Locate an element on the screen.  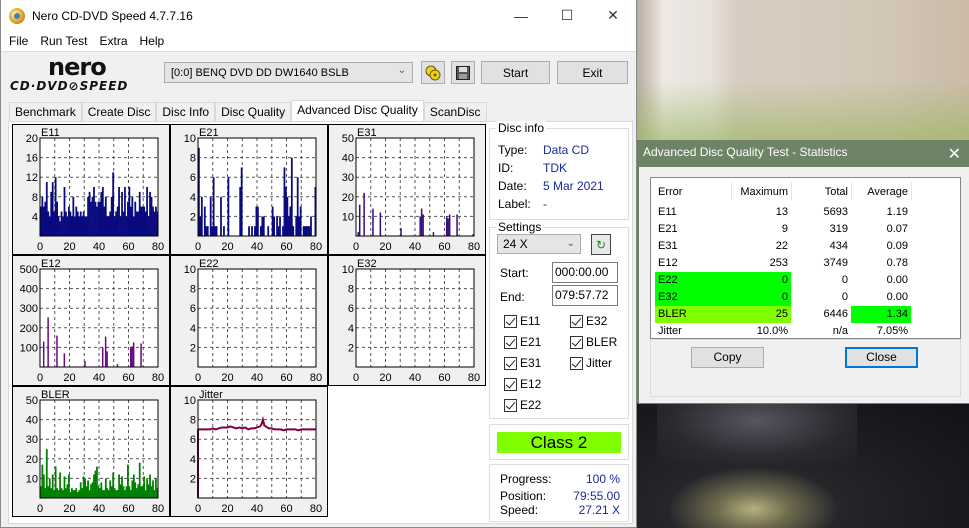
cell-maximum: 22 is located at coordinates (781, 246).